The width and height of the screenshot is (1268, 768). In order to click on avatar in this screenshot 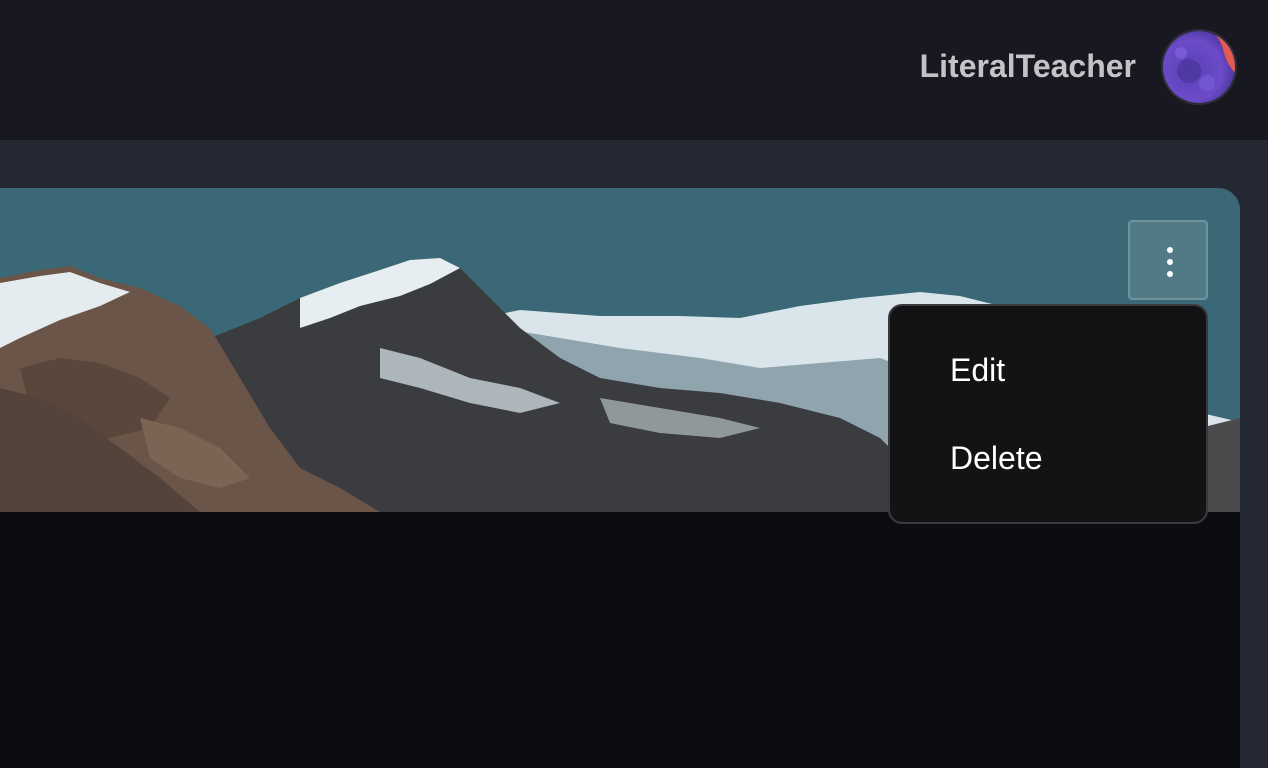, I will do `click(1199, 67)`.